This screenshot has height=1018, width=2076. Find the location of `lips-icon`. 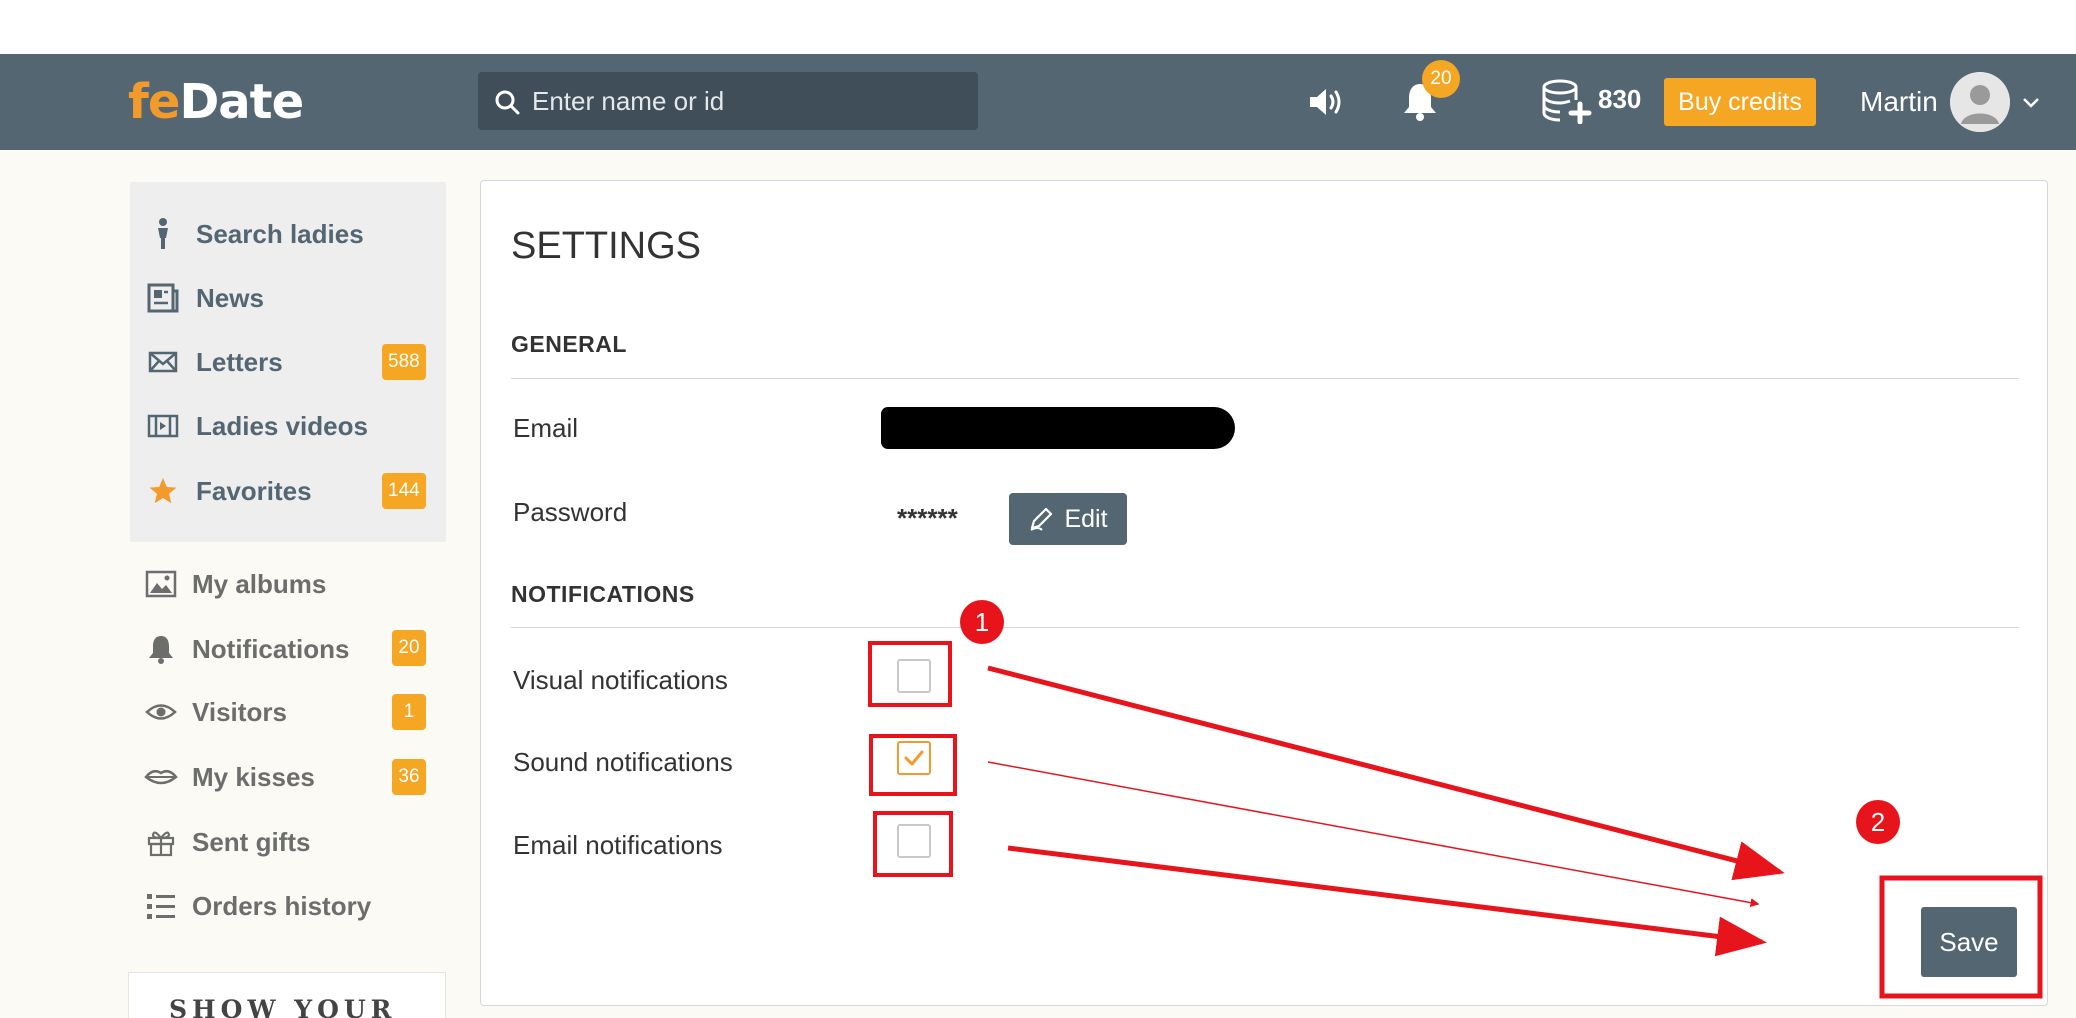

lips-icon is located at coordinates (161, 777).